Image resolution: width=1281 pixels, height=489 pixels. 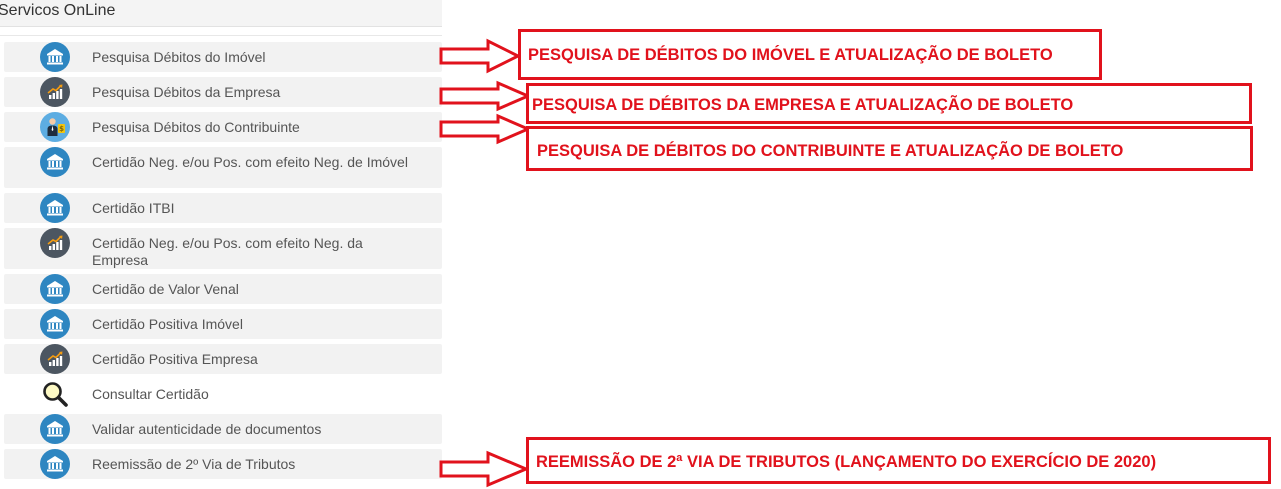 I want to click on menu-item-label: Pesquisa Débitos do Imóvel, so click(x=179, y=57).